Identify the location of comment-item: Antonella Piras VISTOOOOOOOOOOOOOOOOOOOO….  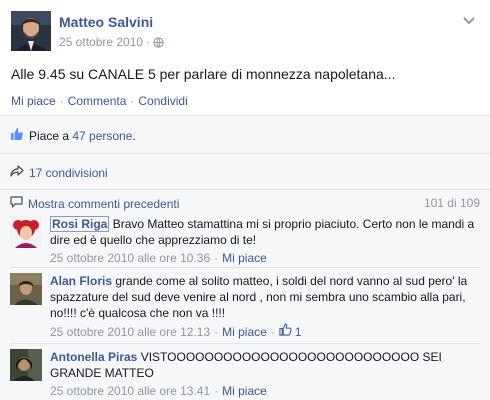
(245, 374).